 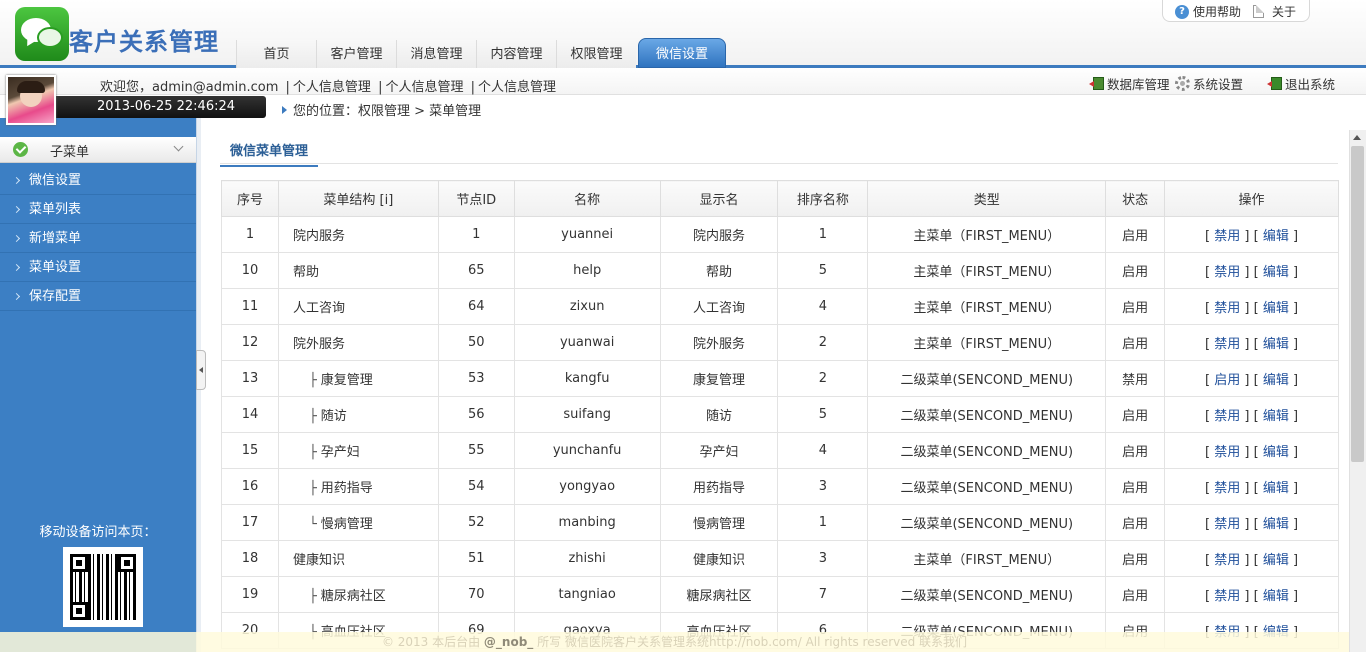 What do you see at coordinates (98, 150) in the screenshot?
I see `sidebar-header: 子菜单` at bounding box center [98, 150].